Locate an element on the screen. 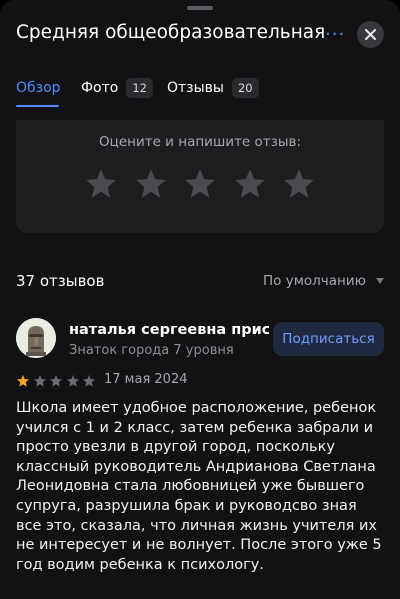 The width and height of the screenshot is (400, 599). review-date: 17 мая 2024 is located at coordinates (146, 379).